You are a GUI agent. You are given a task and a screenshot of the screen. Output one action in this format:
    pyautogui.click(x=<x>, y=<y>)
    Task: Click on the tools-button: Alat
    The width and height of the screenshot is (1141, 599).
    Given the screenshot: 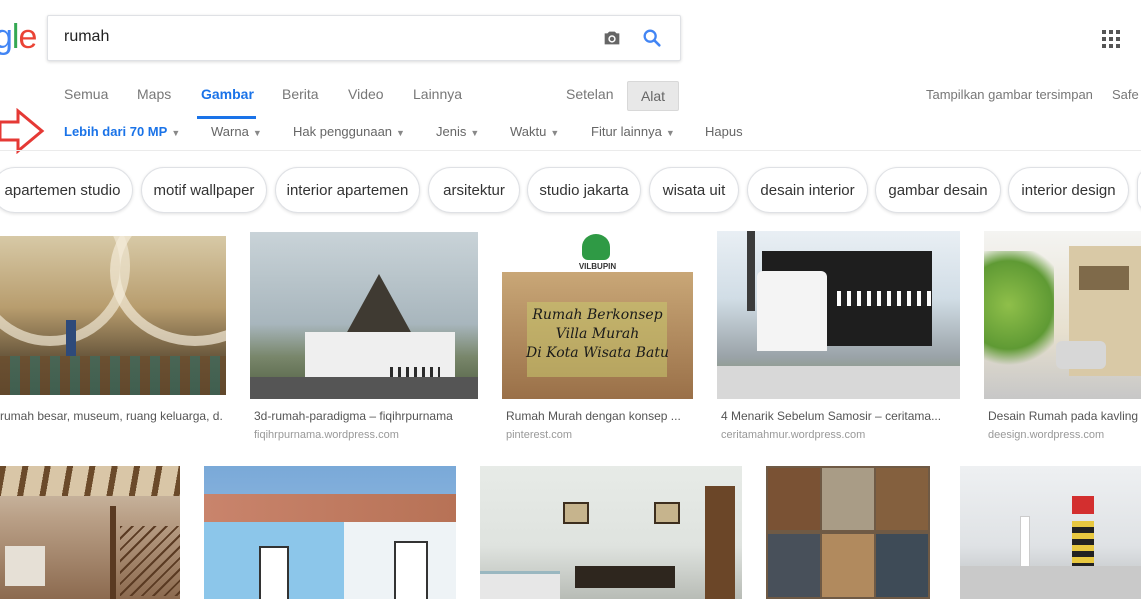 What is the action you would take?
    pyautogui.click(x=653, y=96)
    